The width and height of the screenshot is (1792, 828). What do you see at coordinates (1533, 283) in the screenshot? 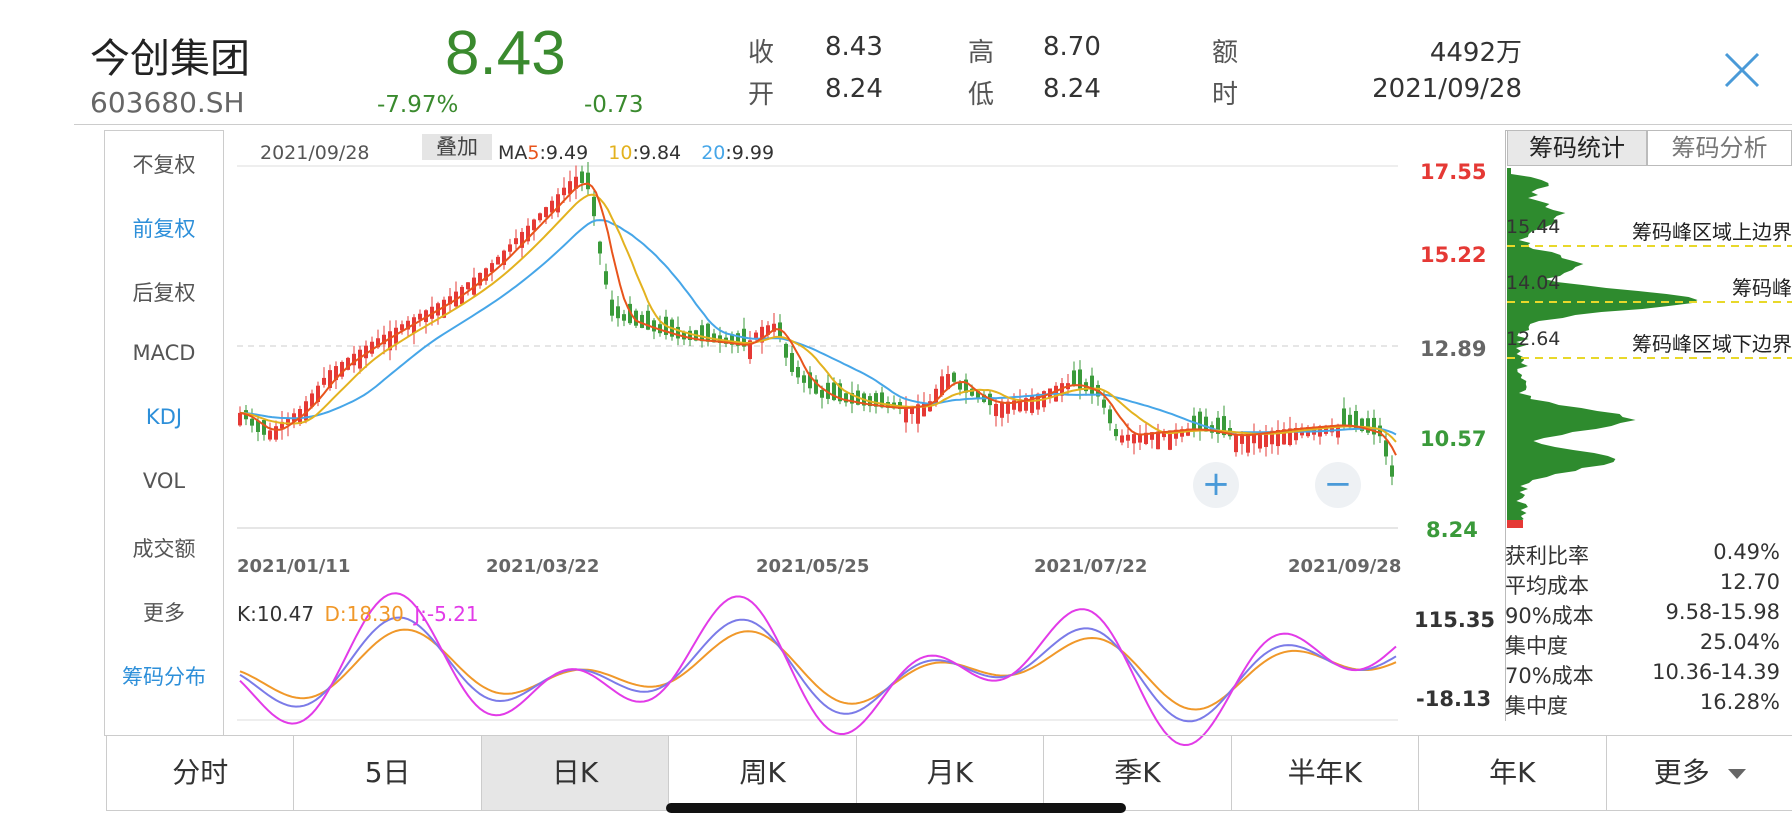
I see `chip-peak-value: 14.04` at bounding box center [1533, 283].